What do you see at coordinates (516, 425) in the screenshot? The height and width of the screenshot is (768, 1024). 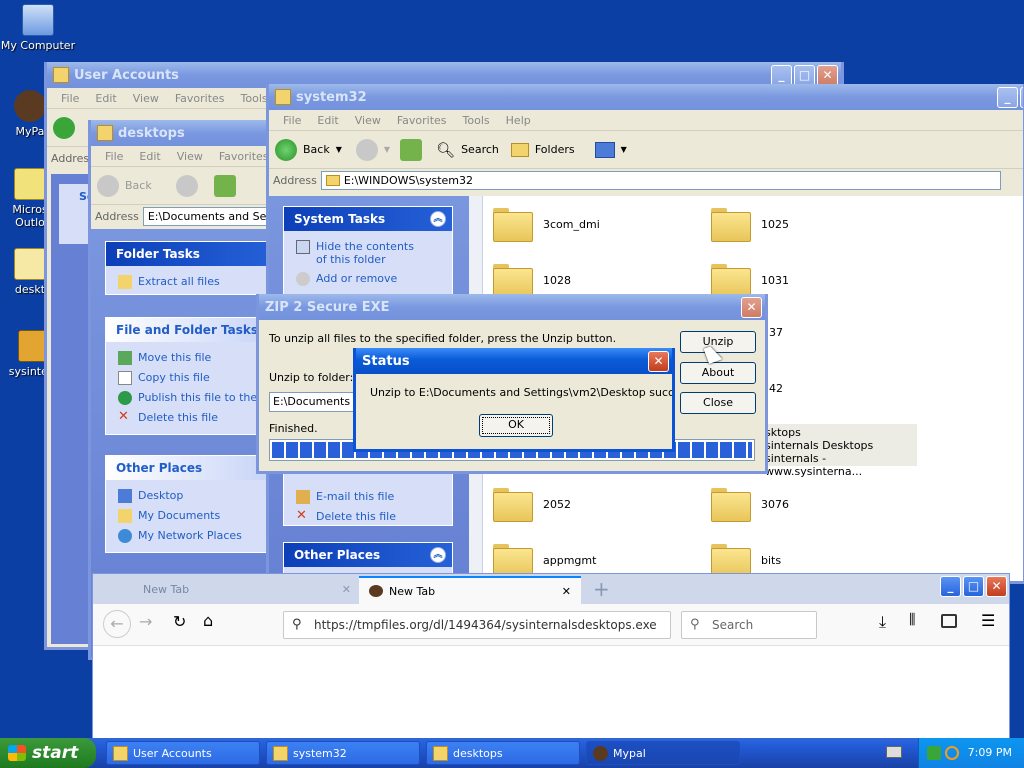 I see `ok-button: OK` at bounding box center [516, 425].